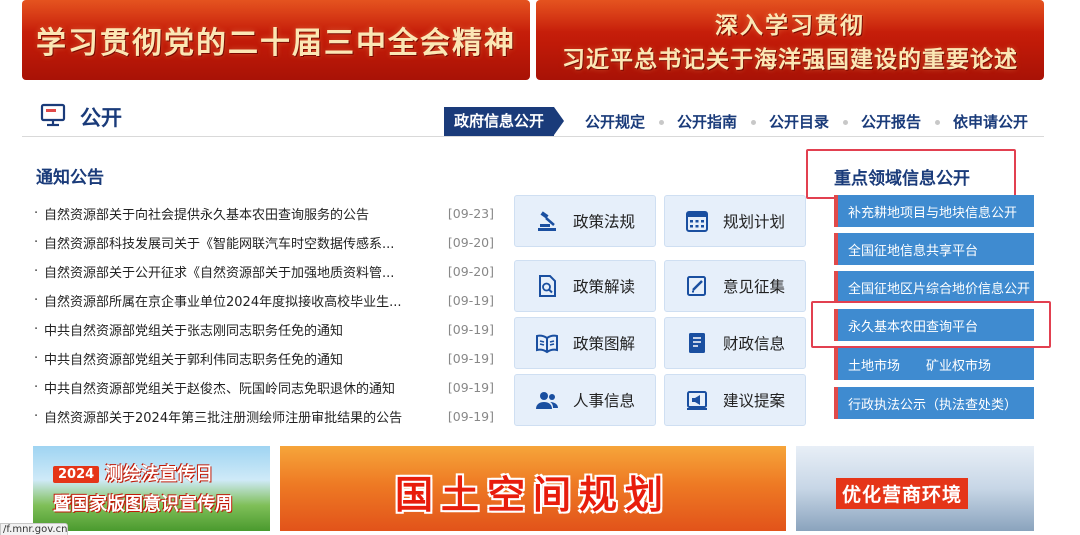 Image resolution: width=1080 pixels, height=535 pixels. I want to click on tab-open-rules: 公开规定, so click(615, 121).